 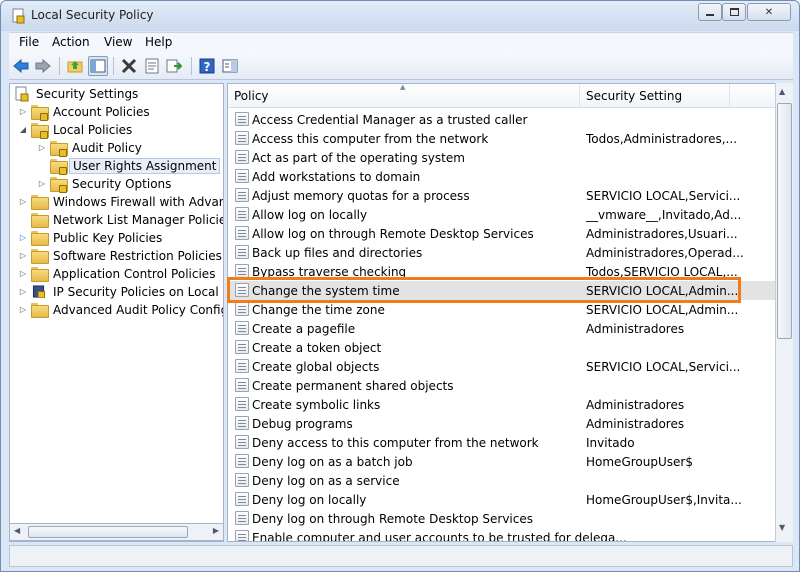 What do you see at coordinates (75, 66) in the screenshot?
I see `up-one-level-button` at bounding box center [75, 66].